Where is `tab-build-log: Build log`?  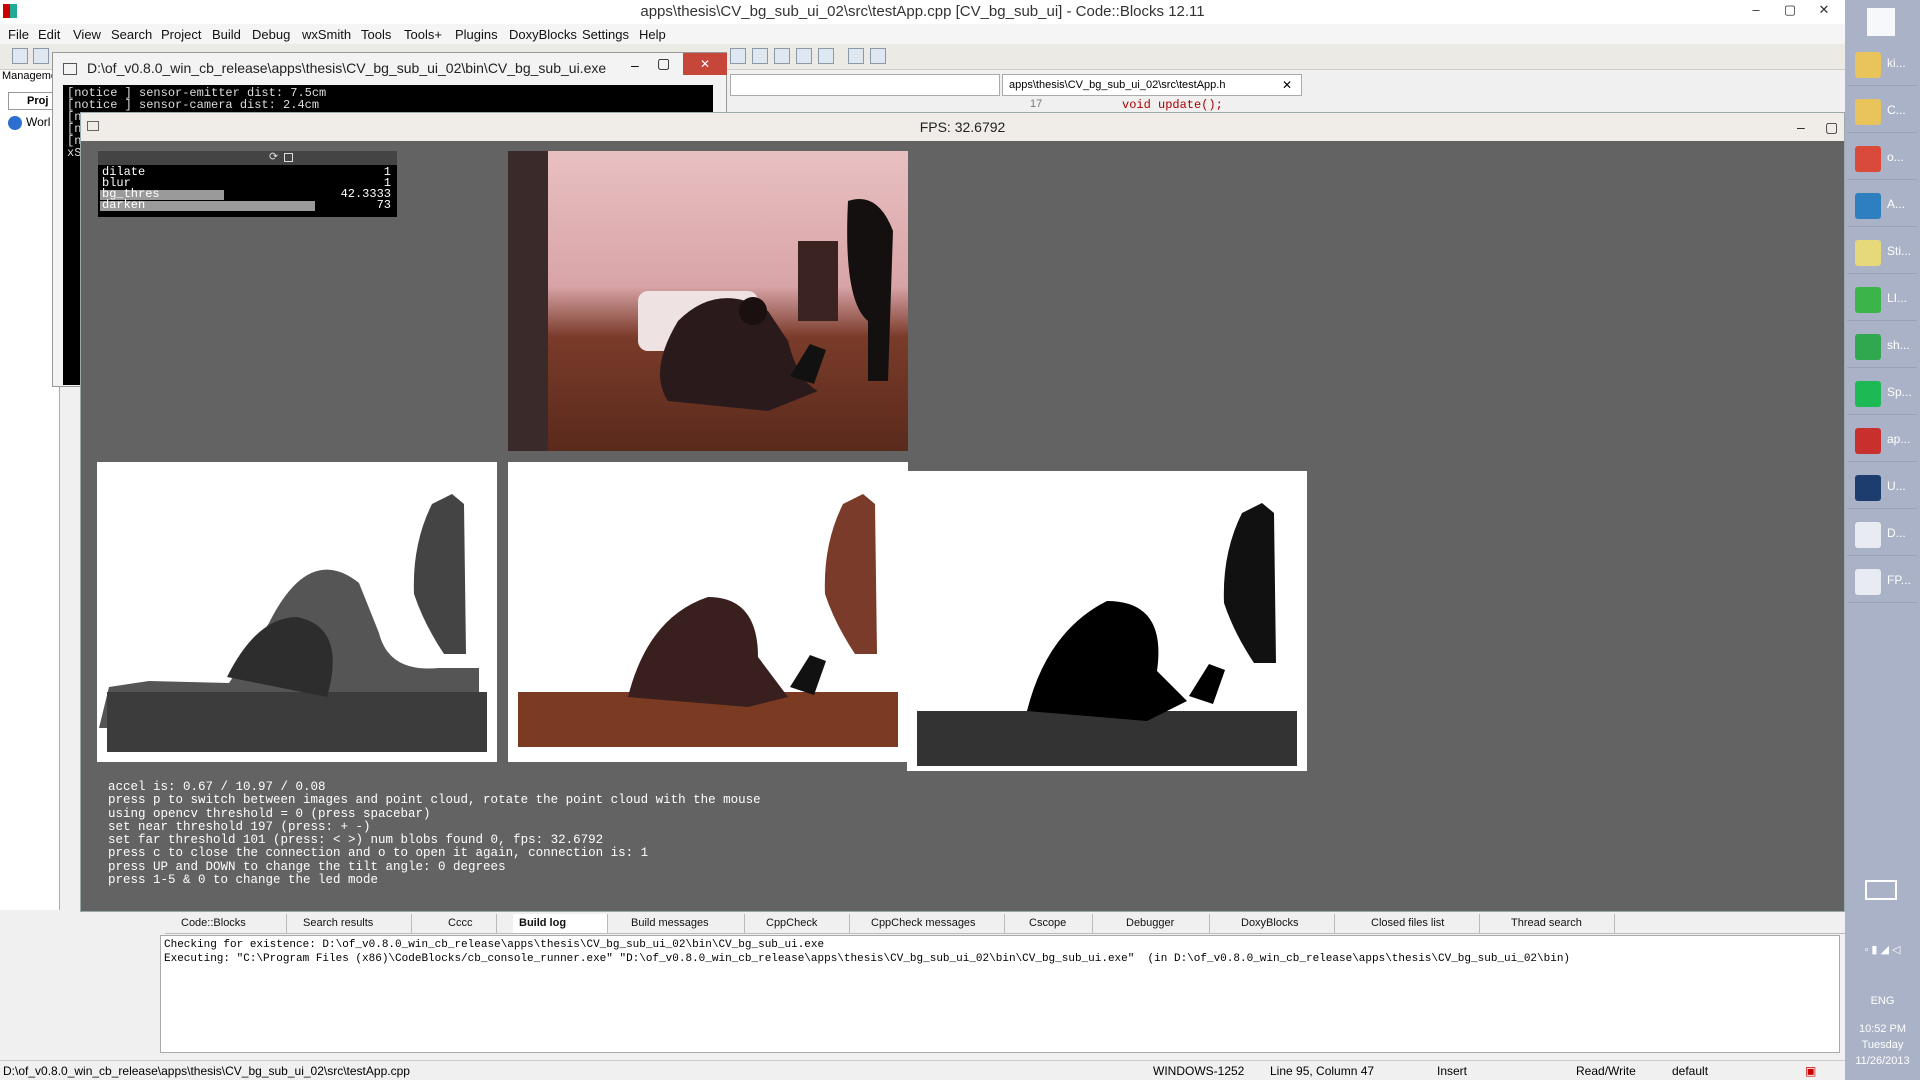 tab-build-log: Build log is located at coordinates (560, 923).